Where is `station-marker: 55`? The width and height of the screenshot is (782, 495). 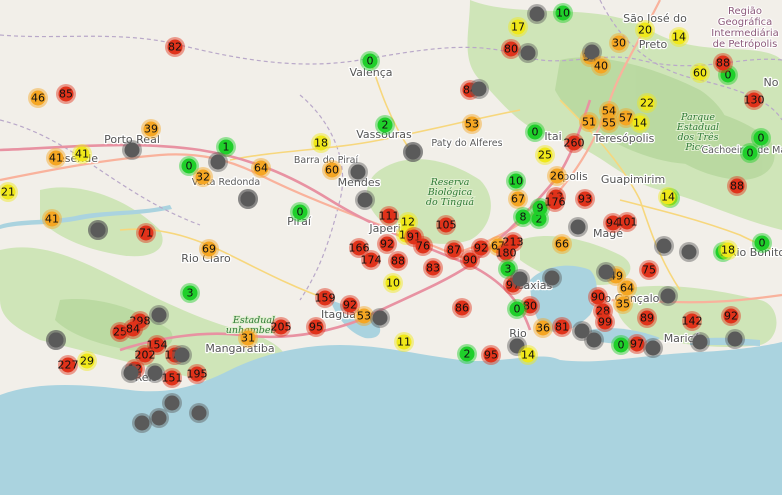 station-marker: 55 is located at coordinates (609, 123).